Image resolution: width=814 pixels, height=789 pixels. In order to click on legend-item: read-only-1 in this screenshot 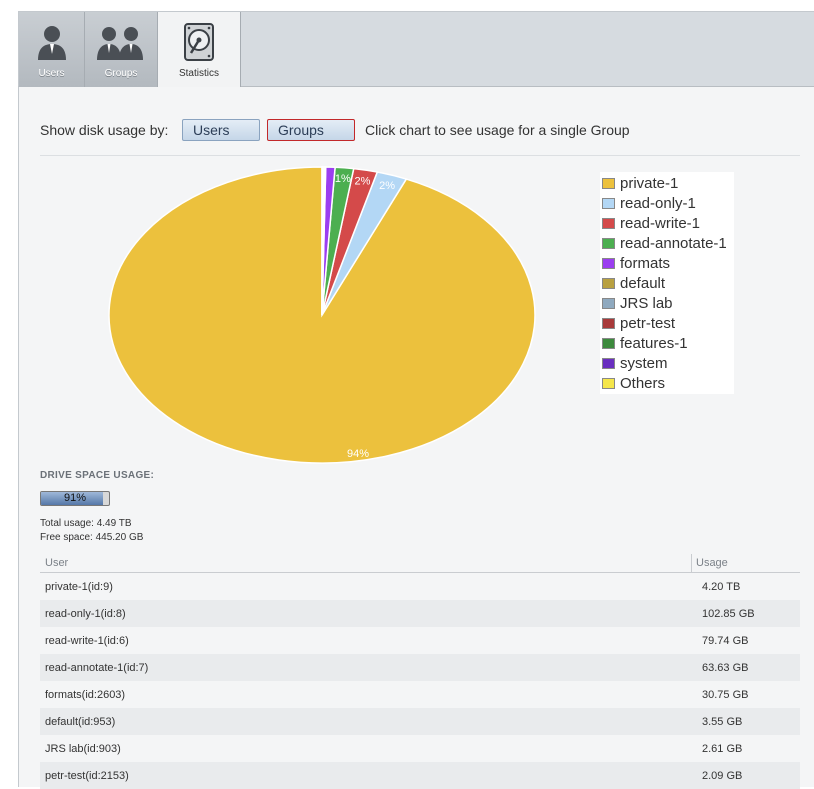, I will do `click(667, 203)`.